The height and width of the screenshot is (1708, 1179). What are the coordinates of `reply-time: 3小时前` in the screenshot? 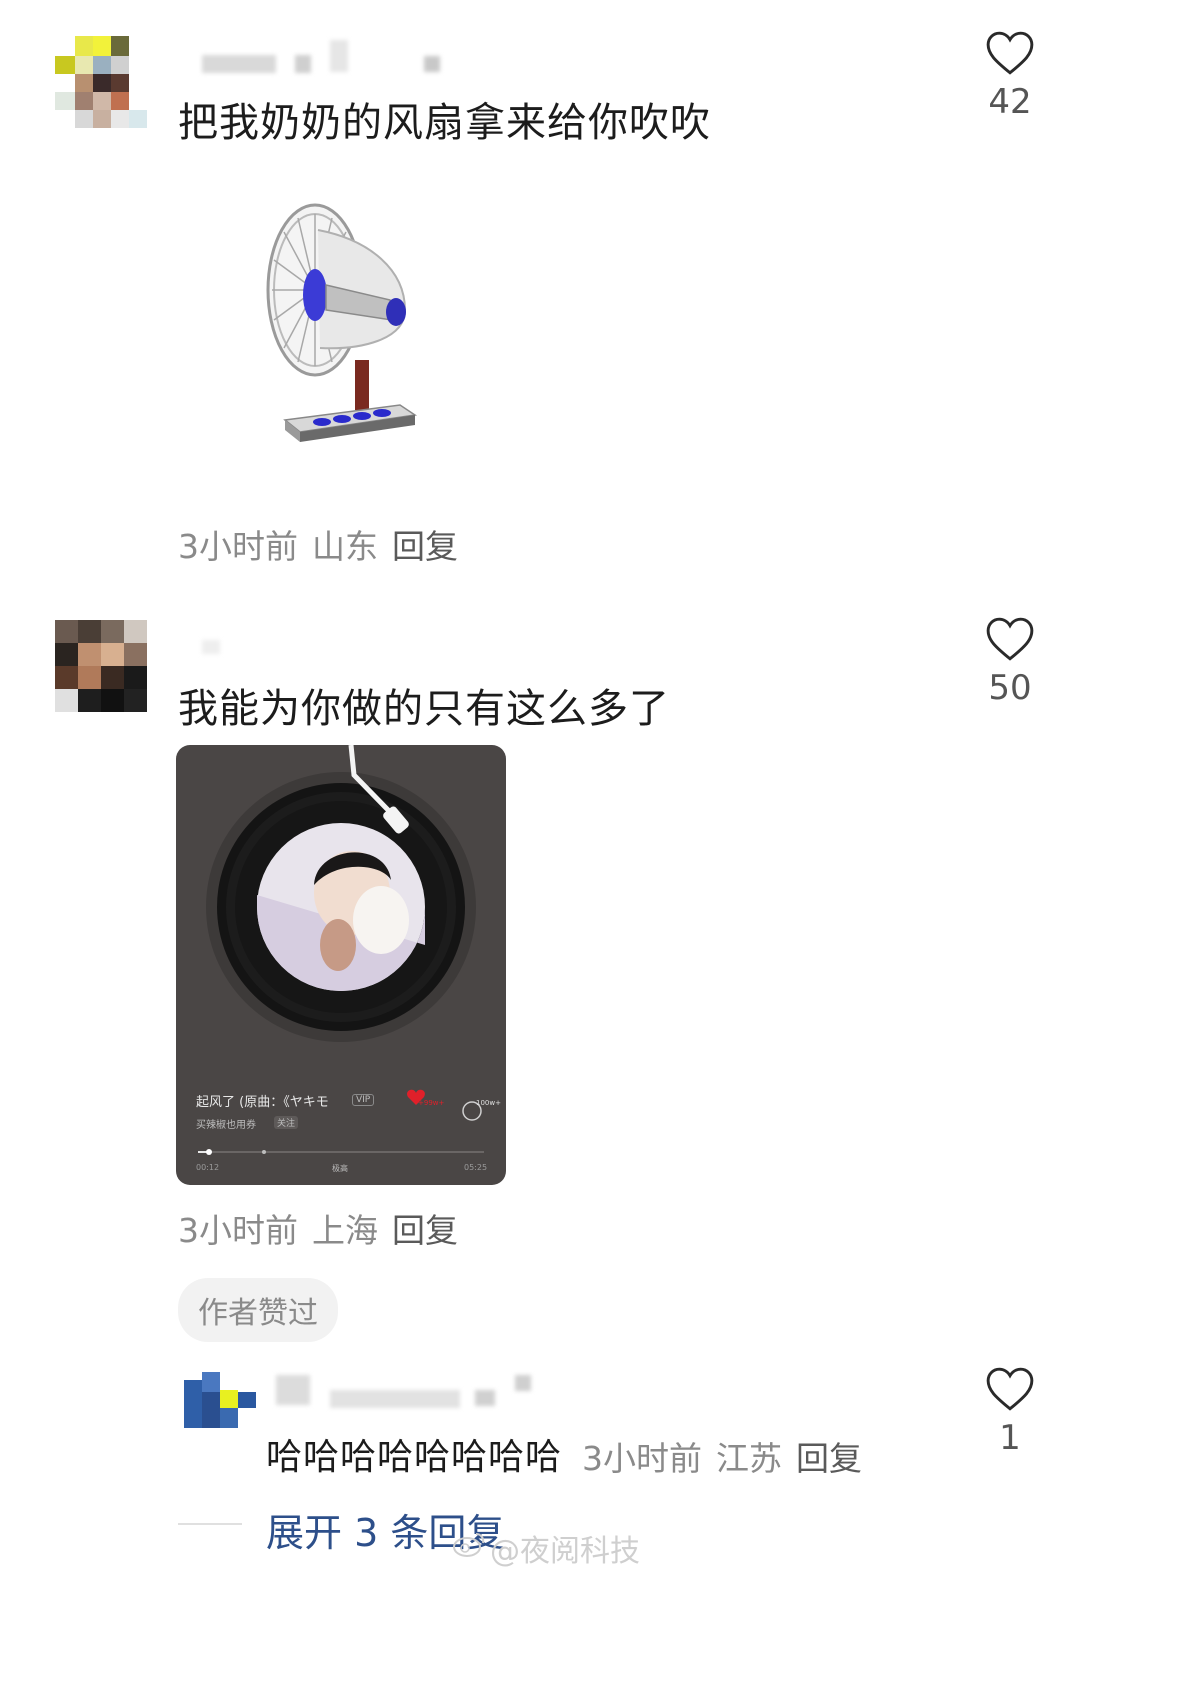 It's located at (642, 1458).